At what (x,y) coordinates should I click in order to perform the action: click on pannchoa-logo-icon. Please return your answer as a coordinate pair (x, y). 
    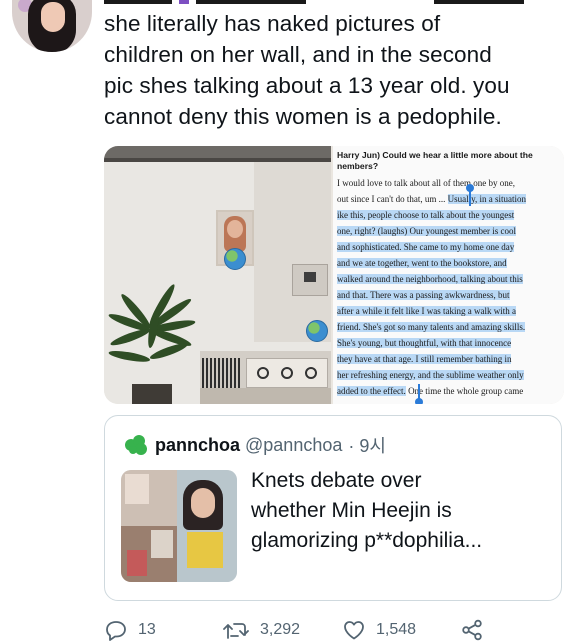
    Looking at the image, I should click on (136, 445).